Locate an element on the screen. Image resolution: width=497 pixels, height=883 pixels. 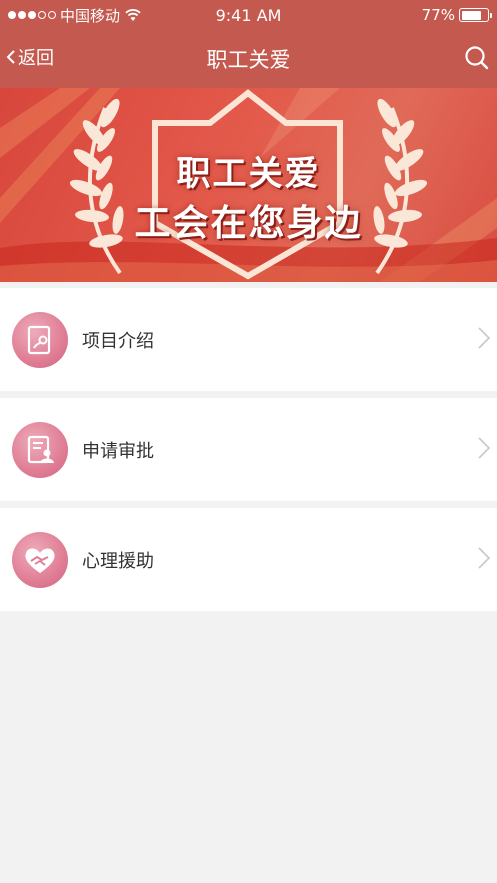
status-right: 77% is located at coordinates (456, 15).